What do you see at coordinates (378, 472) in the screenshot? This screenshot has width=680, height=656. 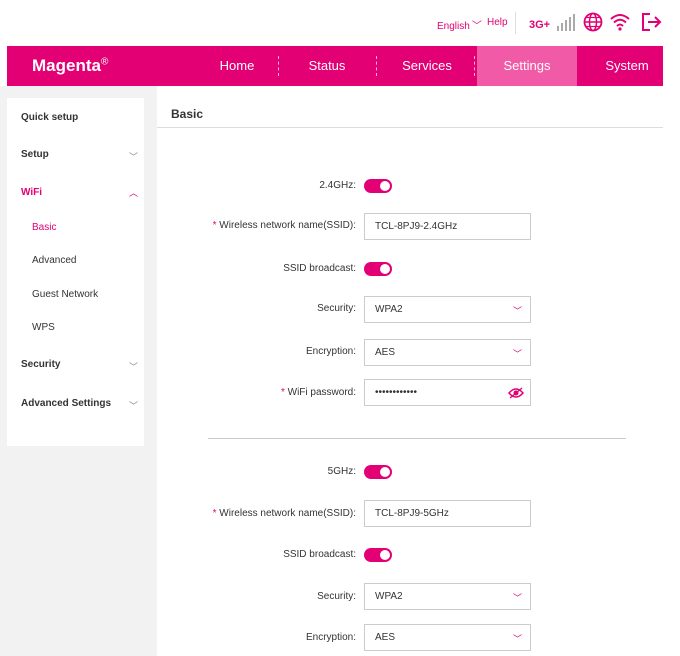 I see `band5-toggle` at bounding box center [378, 472].